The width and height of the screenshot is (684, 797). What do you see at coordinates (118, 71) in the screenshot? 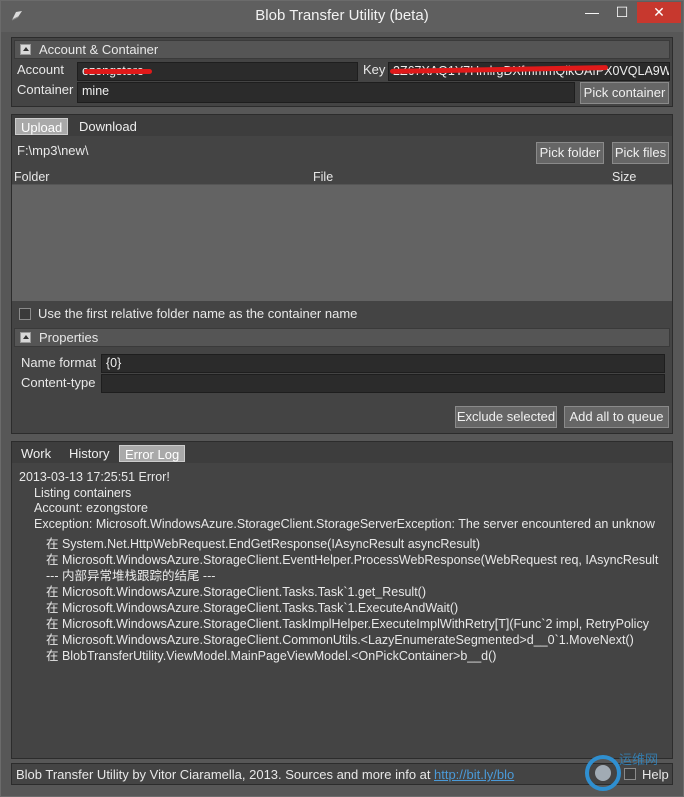
I see `account-redaction-mark` at bounding box center [118, 71].